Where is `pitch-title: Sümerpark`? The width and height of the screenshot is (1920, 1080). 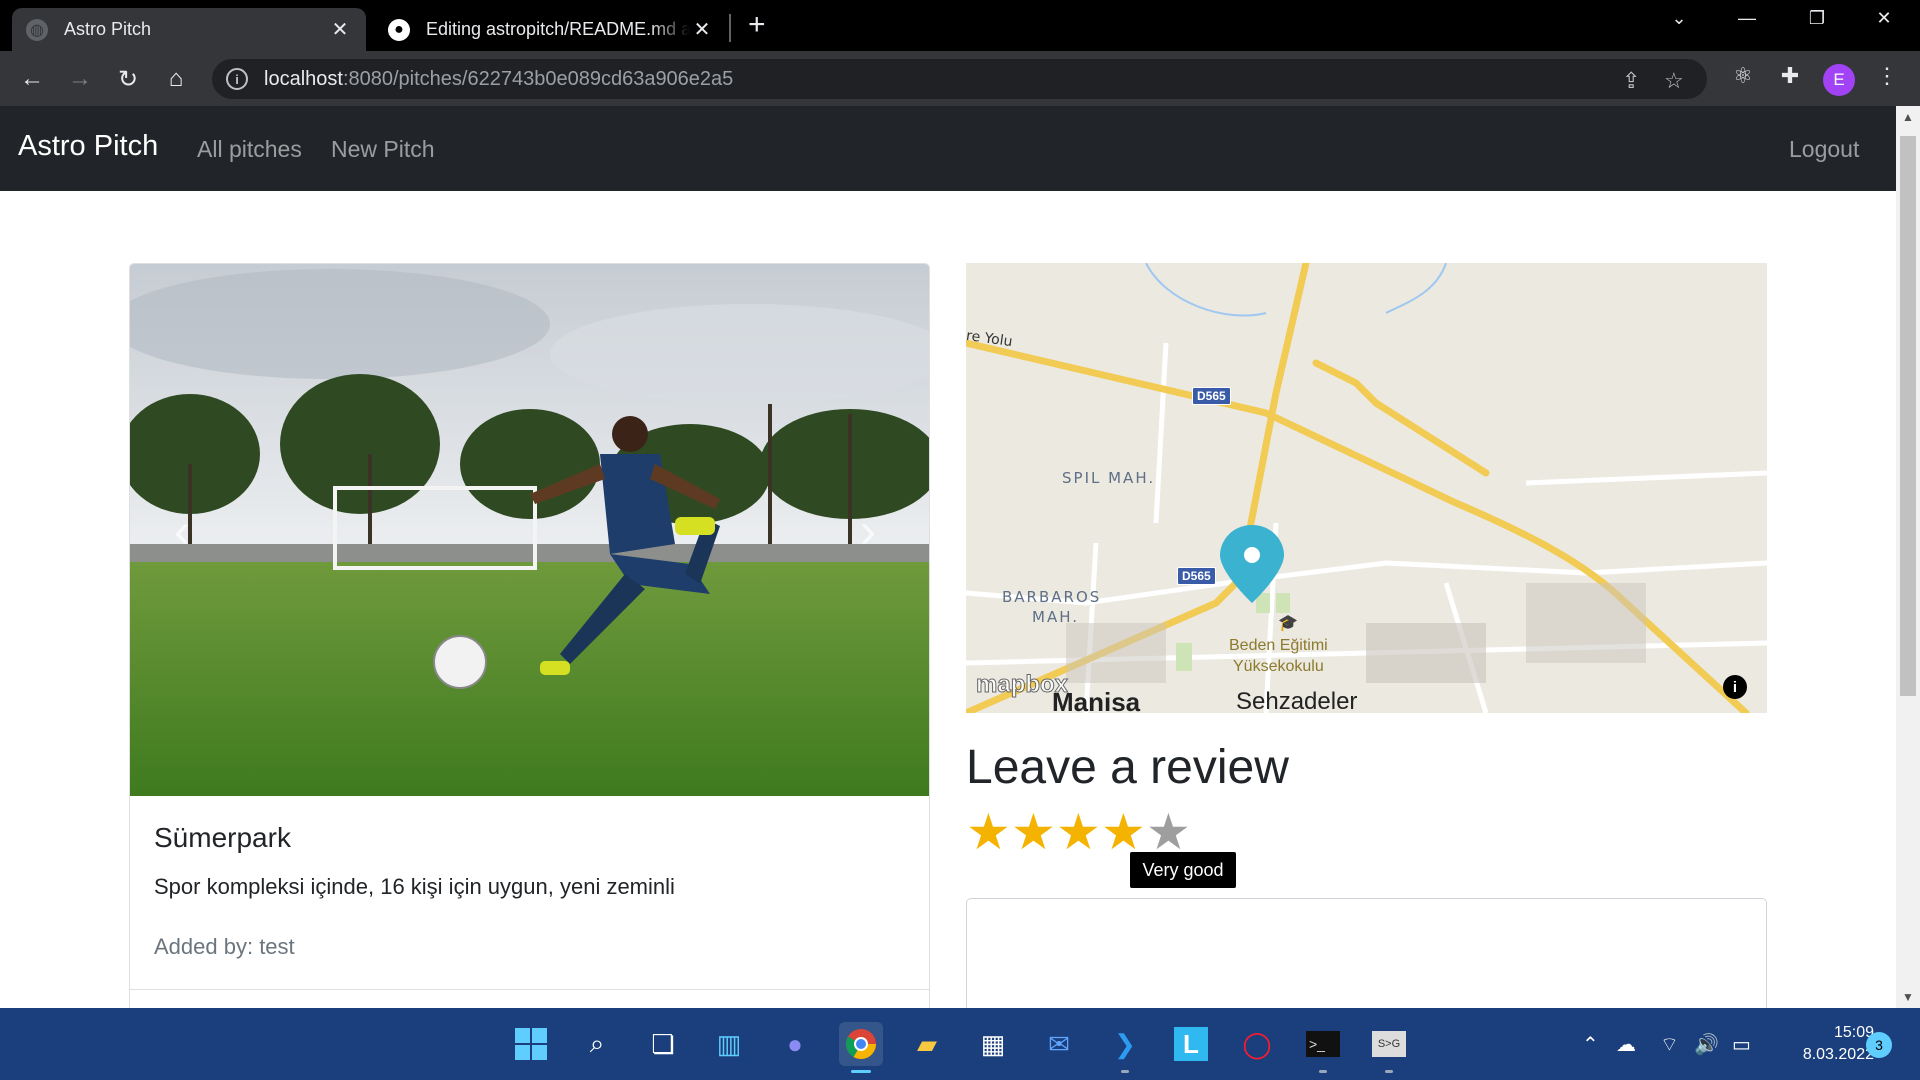 pitch-title: Sümerpark is located at coordinates (222, 837).